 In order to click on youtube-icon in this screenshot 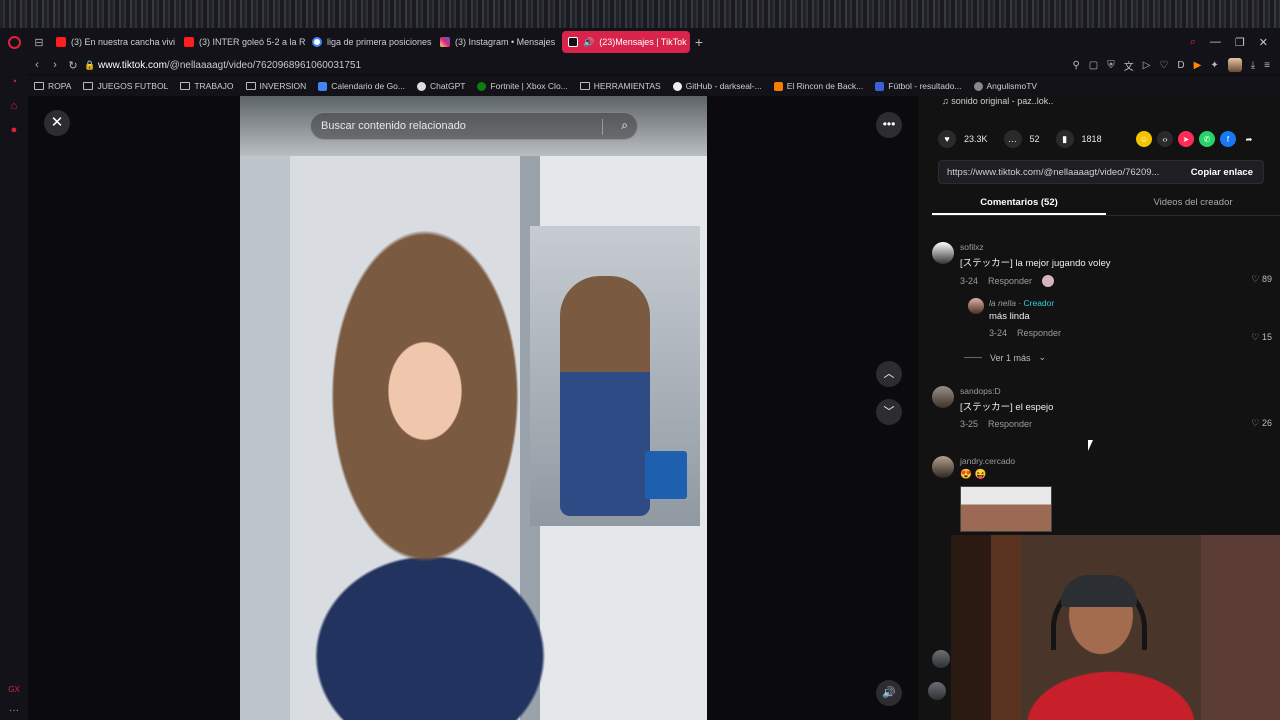, I will do `click(61, 42)`.